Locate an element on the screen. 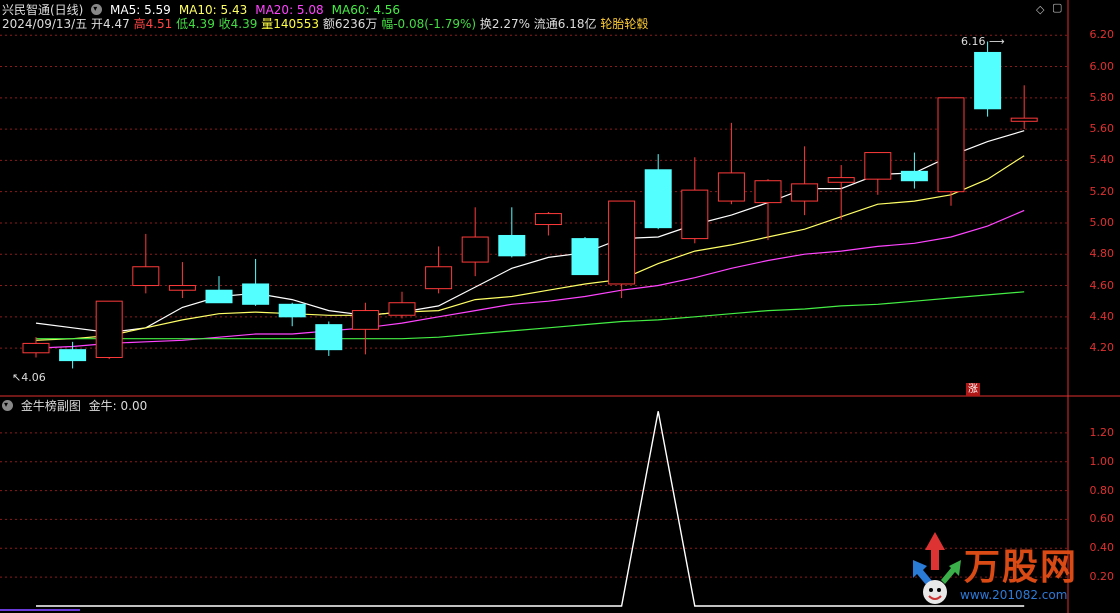 This screenshot has height=613, width=1120. ma-label: MA20: 5.08 is located at coordinates (289, 10).